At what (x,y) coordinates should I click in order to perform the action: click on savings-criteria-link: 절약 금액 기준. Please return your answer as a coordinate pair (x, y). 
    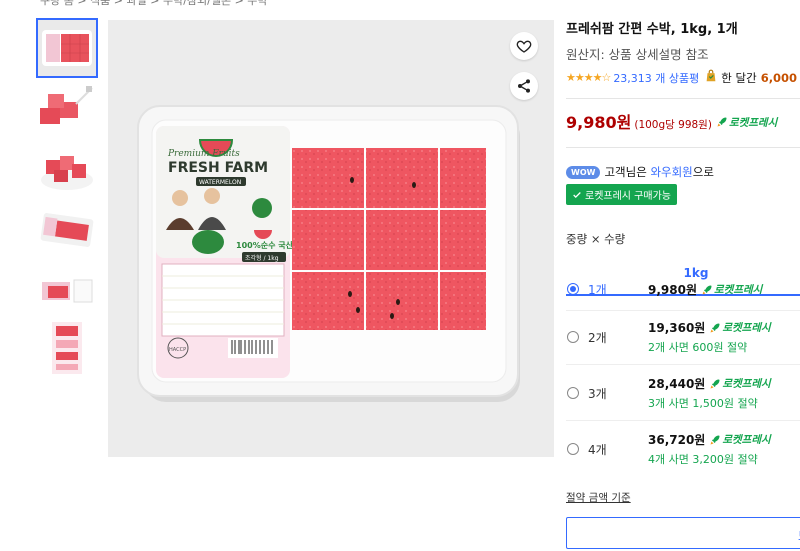
    Looking at the image, I should click on (598, 497).